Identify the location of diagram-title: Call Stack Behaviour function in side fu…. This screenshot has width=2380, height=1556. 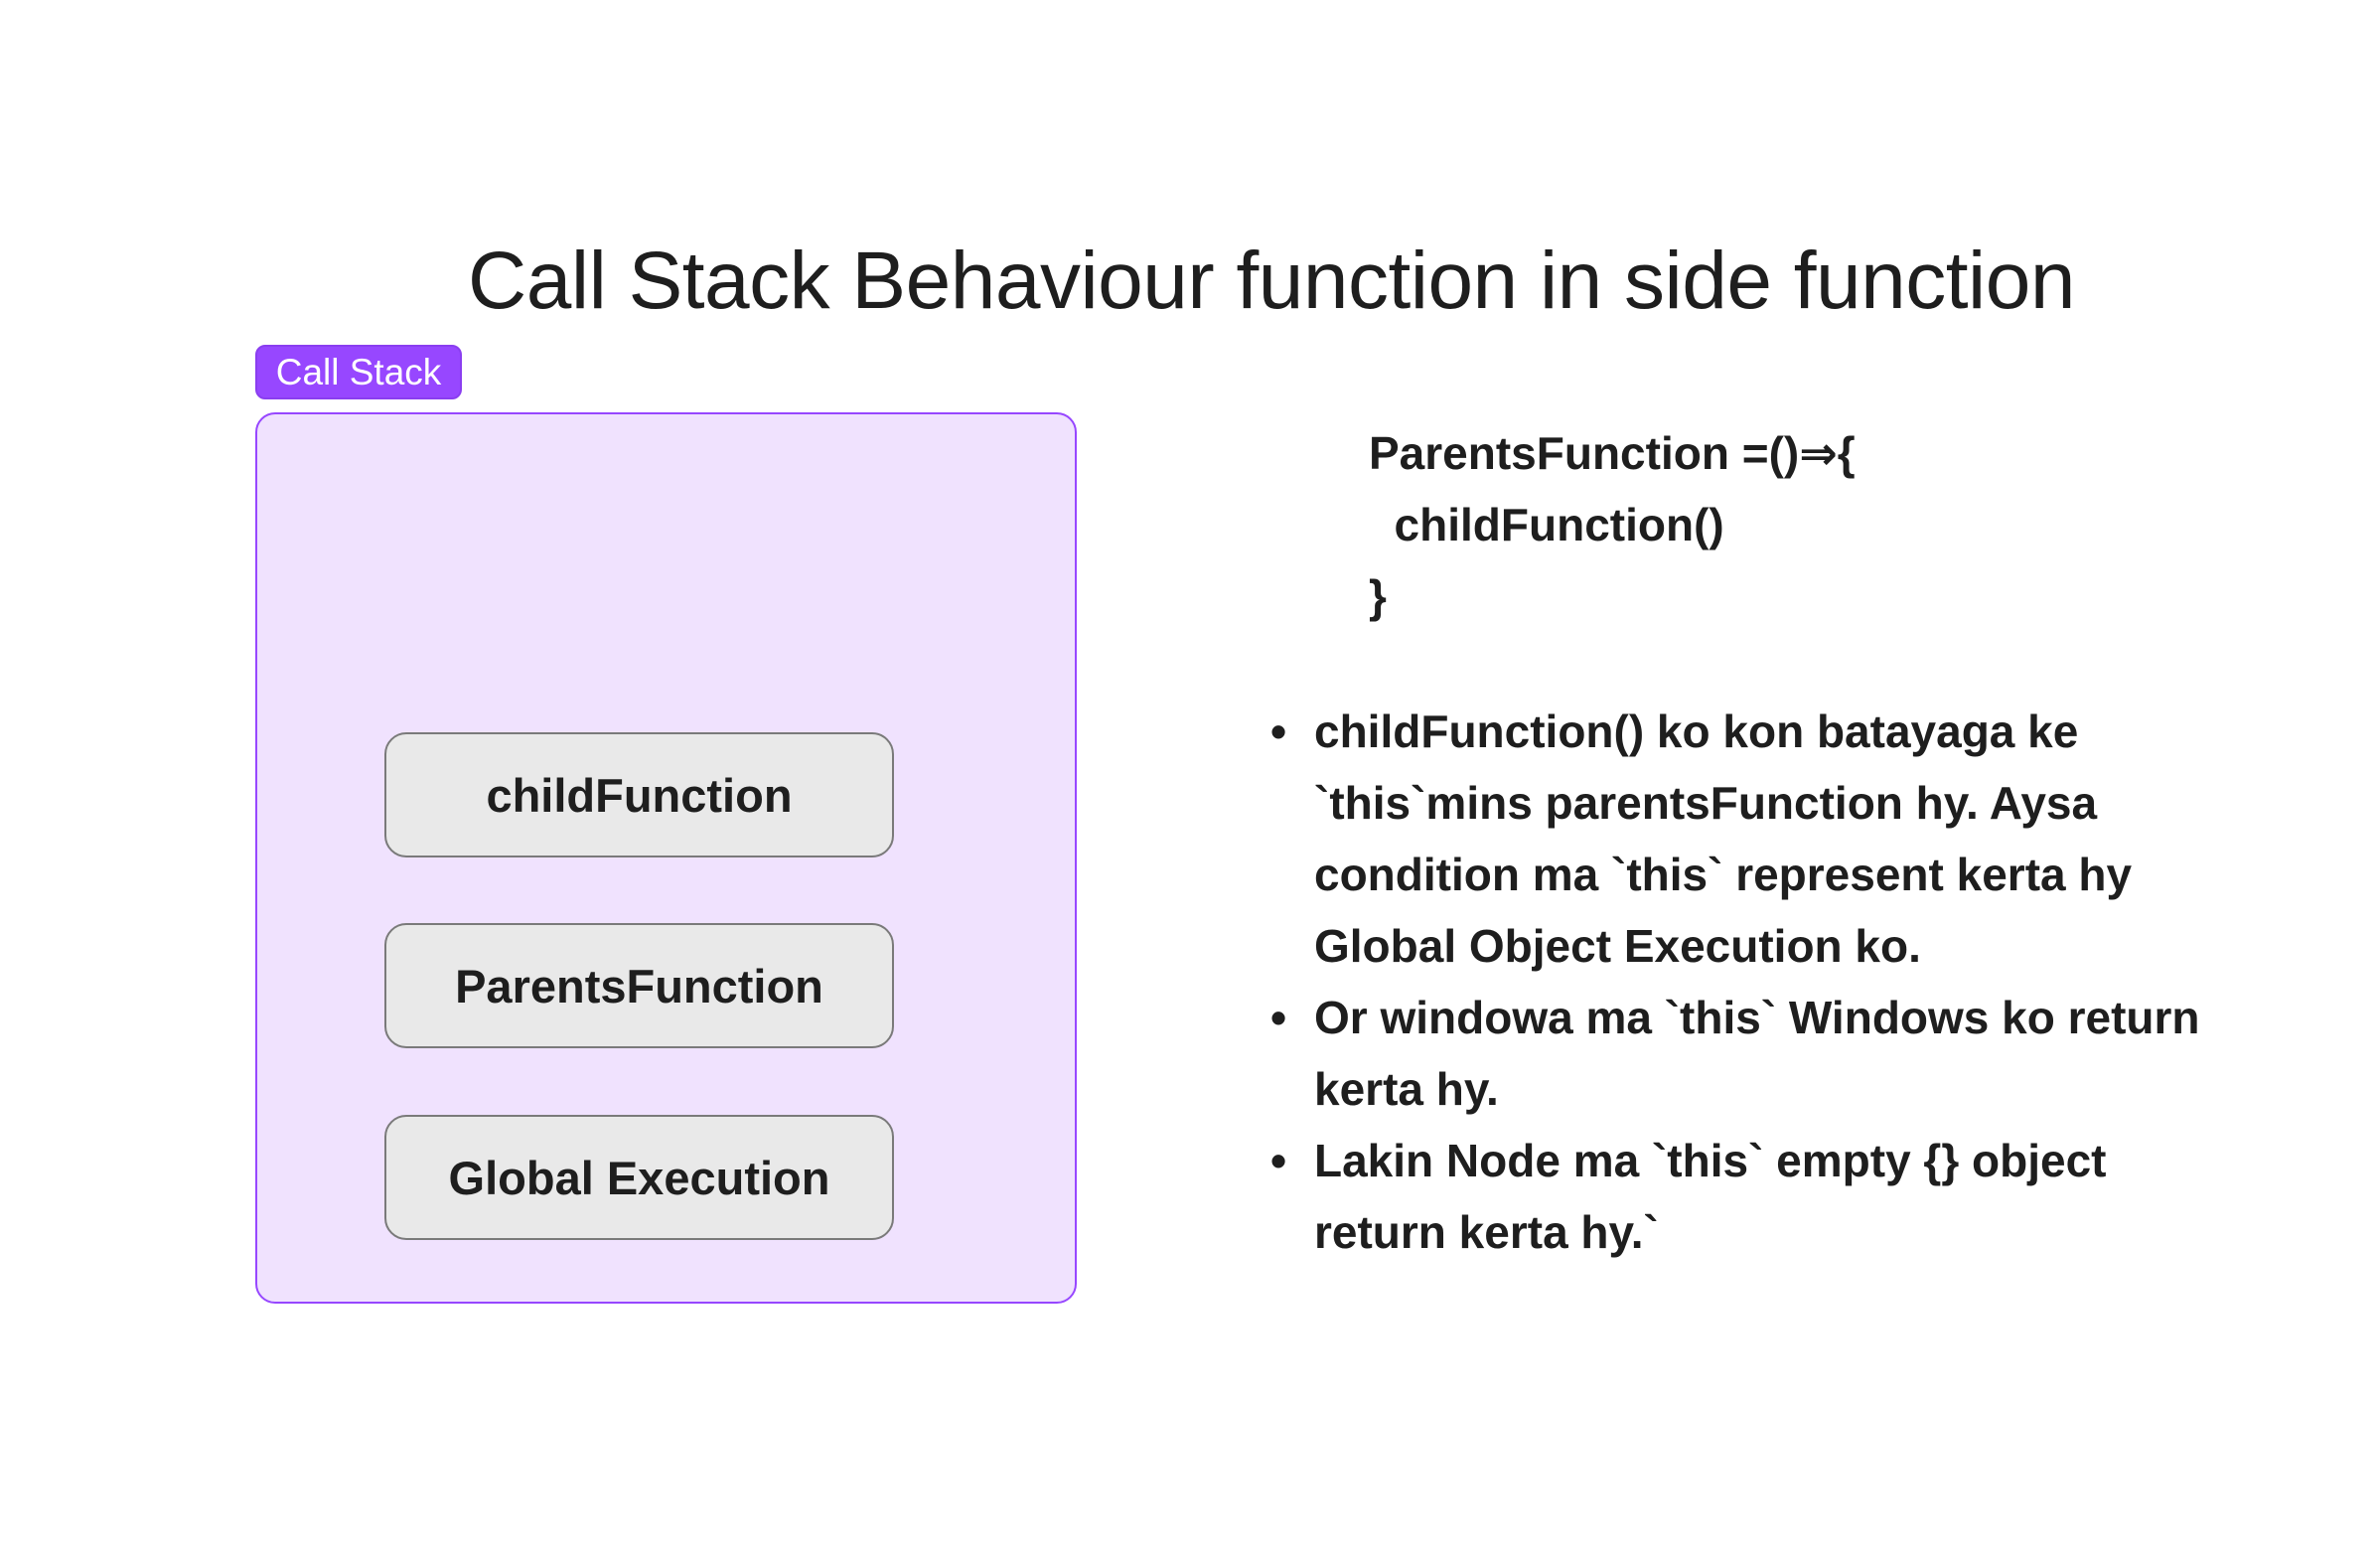
(1271, 280).